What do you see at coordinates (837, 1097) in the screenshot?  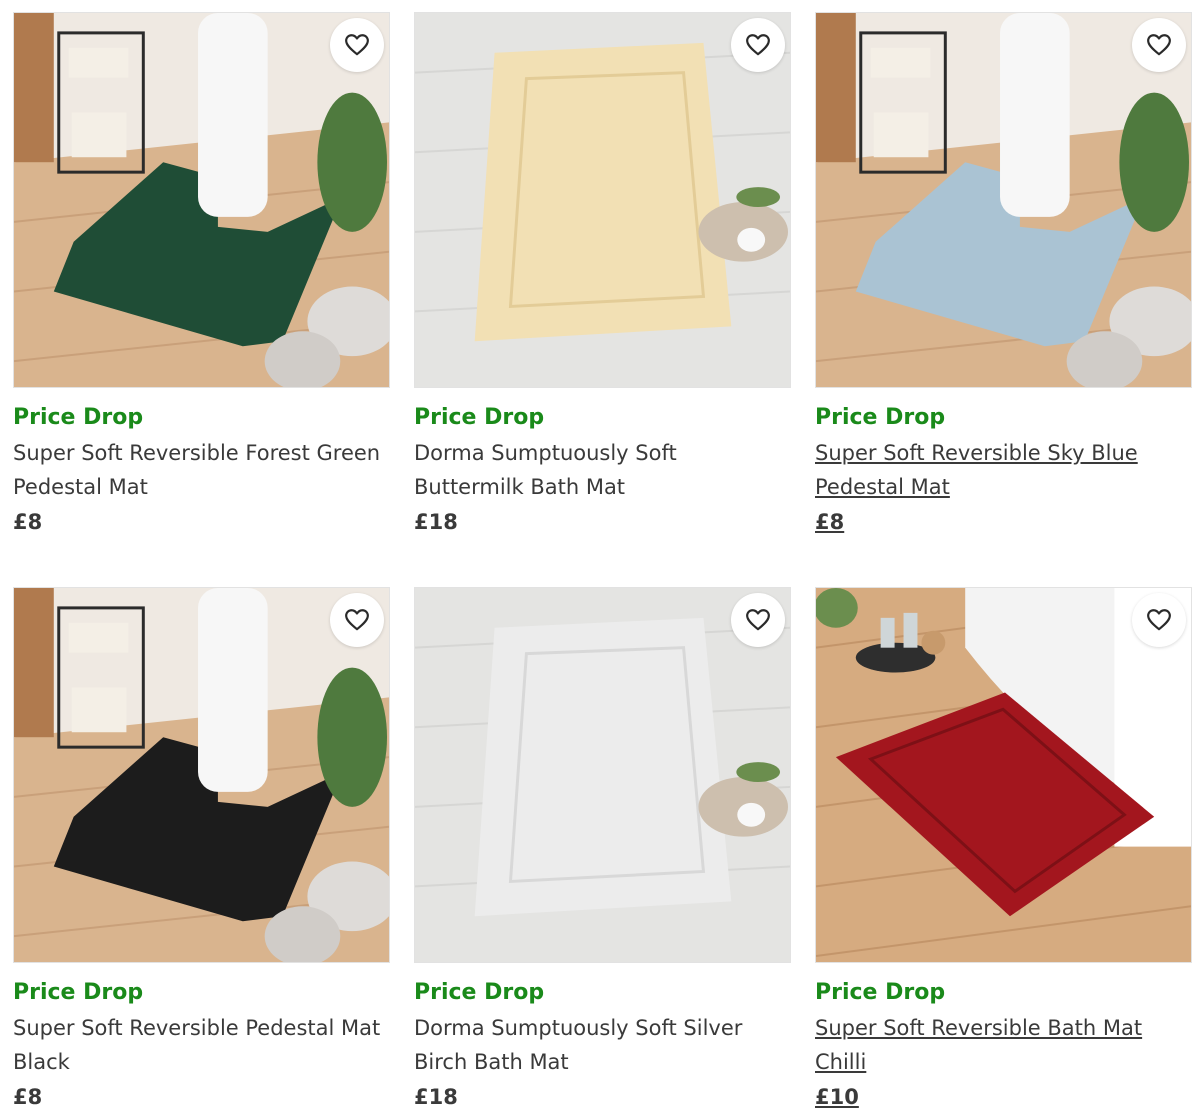 I see `product-price: £10` at bounding box center [837, 1097].